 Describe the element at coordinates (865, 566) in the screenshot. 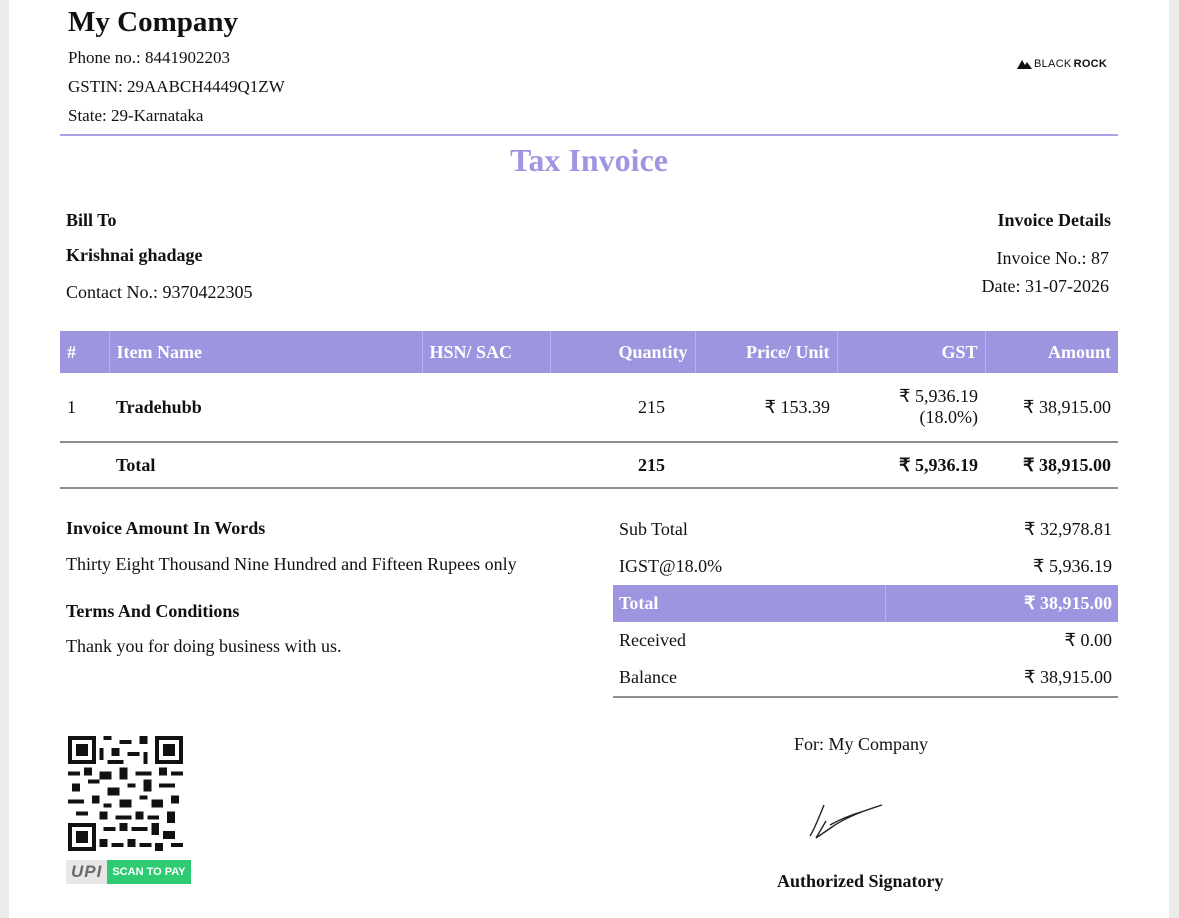

I see `summary-row-igst: IGST@18.0% ₹ 5,936.19` at that location.